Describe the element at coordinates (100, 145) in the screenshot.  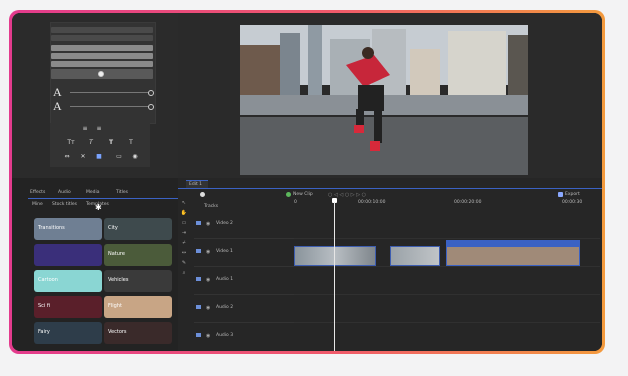
I see `text-tools-box: ≡ ≡ Tт T T T ⇔ ✕ ■ ▭ ◉` at that location.